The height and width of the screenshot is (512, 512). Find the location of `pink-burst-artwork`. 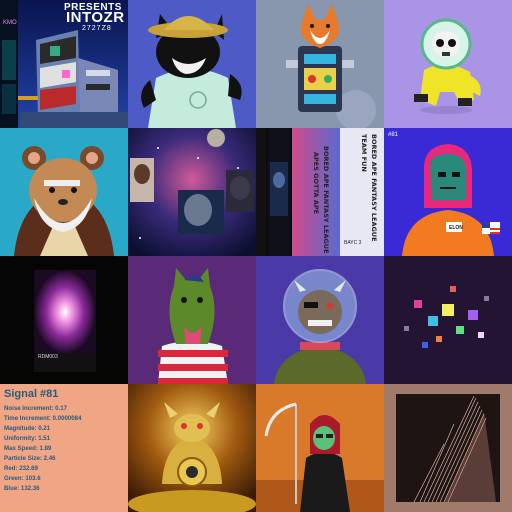

pink-burst-artwork is located at coordinates (64, 320).